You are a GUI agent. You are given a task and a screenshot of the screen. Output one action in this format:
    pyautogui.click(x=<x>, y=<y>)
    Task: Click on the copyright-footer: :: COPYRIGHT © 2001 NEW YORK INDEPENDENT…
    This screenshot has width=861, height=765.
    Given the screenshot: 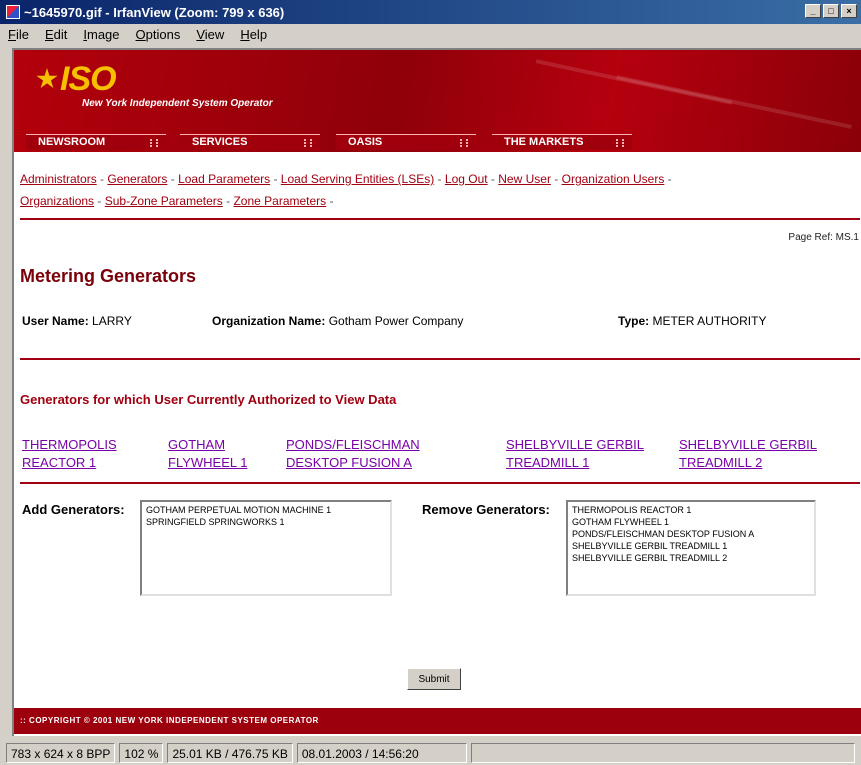 What is the action you would take?
    pyautogui.click(x=437, y=721)
    